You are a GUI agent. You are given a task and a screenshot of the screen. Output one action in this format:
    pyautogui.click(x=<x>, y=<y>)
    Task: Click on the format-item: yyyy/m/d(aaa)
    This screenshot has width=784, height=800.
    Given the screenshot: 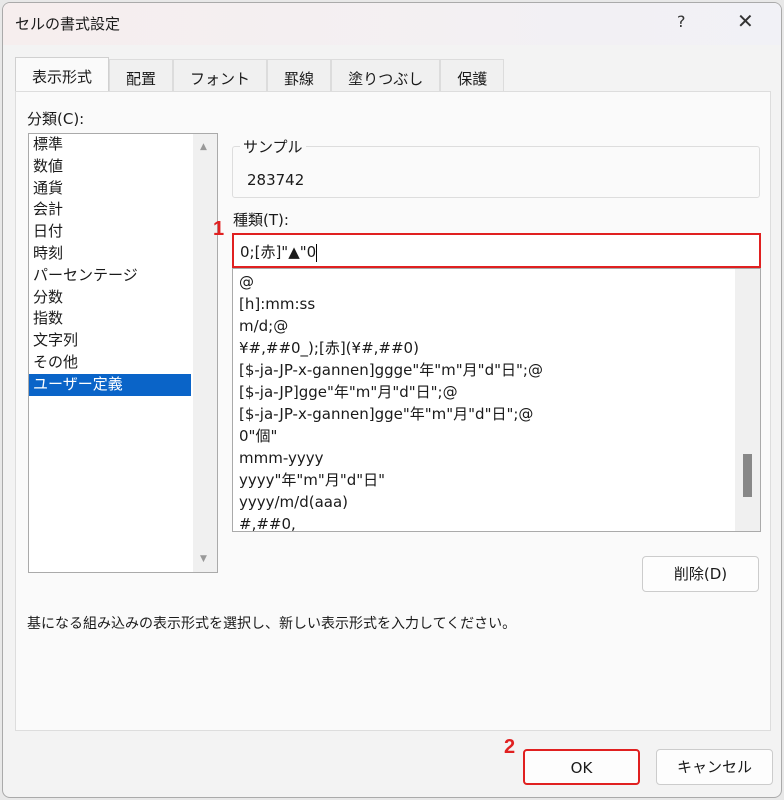 What is the action you would take?
    pyautogui.click(x=496, y=502)
    